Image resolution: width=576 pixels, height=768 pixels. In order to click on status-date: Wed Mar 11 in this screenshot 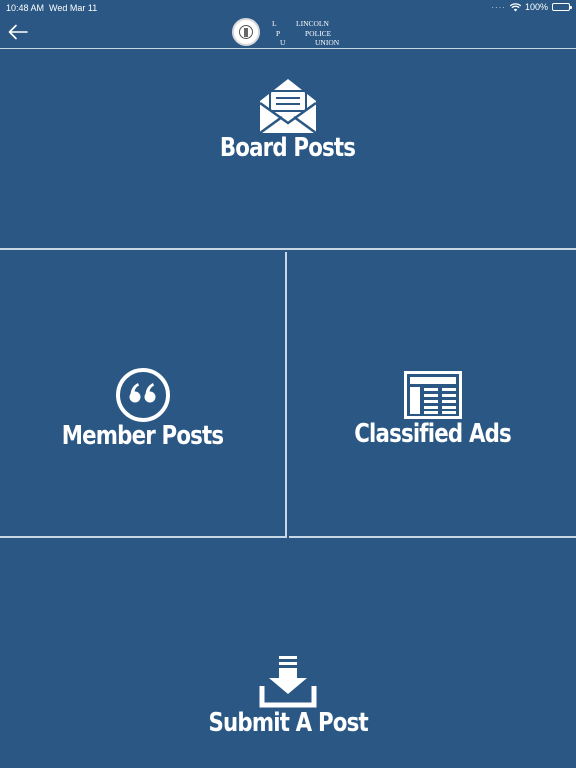, I will do `click(73, 8)`.